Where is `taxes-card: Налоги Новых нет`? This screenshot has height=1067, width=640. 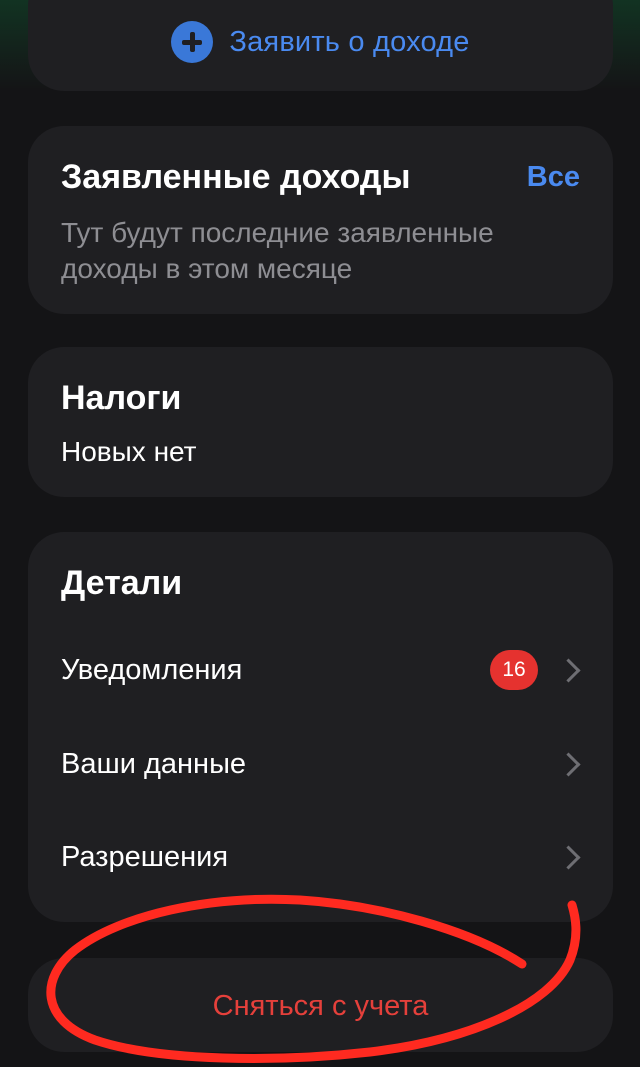 taxes-card: Налоги Новых нет is located at coordinates (320, 422).